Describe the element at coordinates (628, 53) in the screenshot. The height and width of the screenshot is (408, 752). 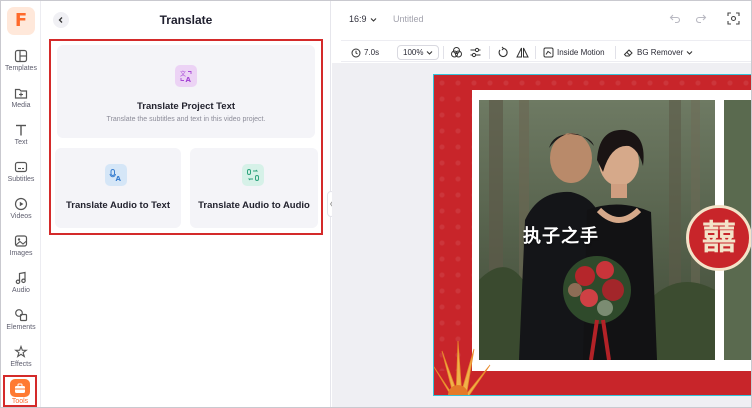
I see `eraser-icon` at that location.